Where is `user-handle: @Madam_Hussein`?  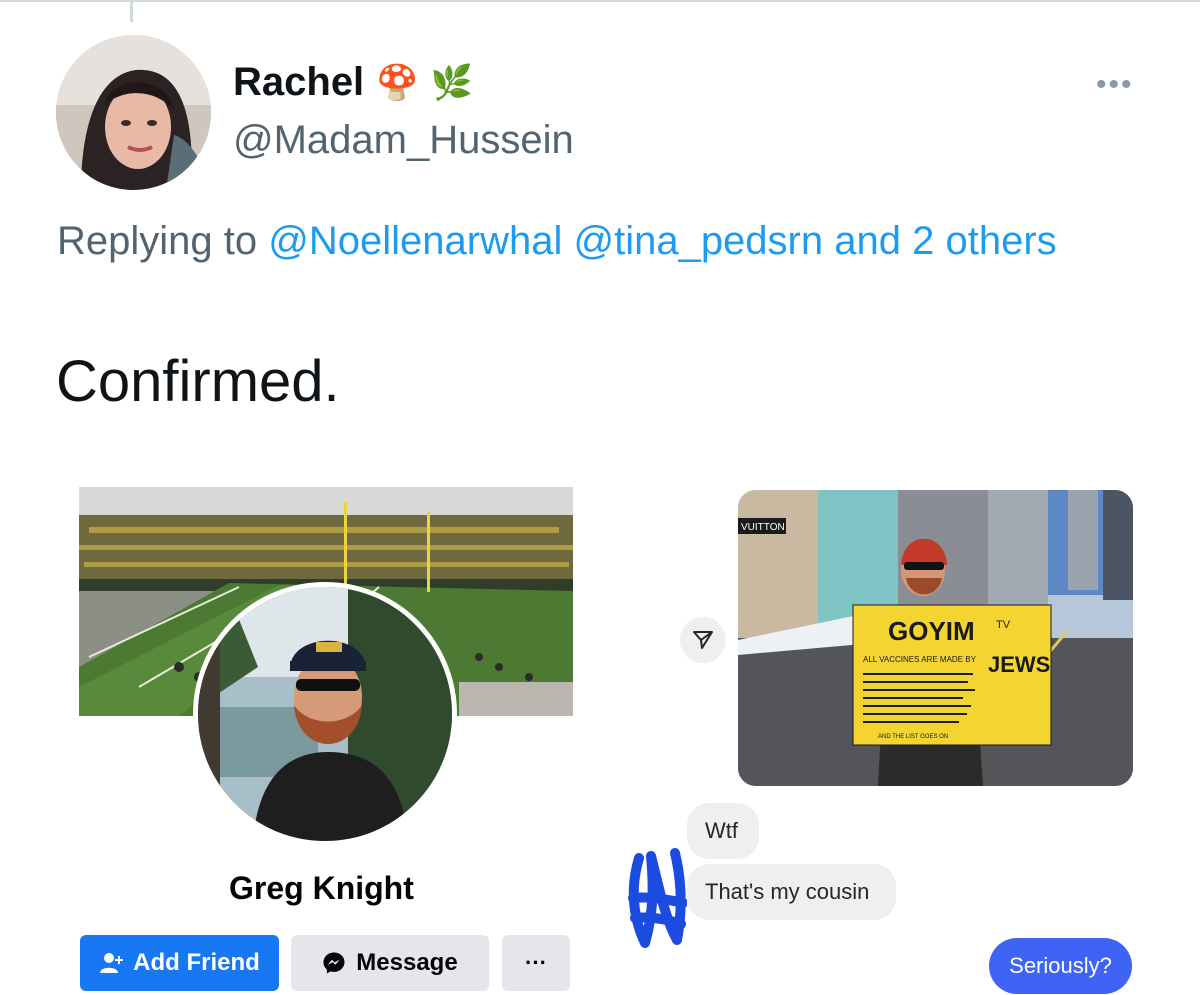
user-handle: @Madam_Hussein is located at coordinates (403, 140).